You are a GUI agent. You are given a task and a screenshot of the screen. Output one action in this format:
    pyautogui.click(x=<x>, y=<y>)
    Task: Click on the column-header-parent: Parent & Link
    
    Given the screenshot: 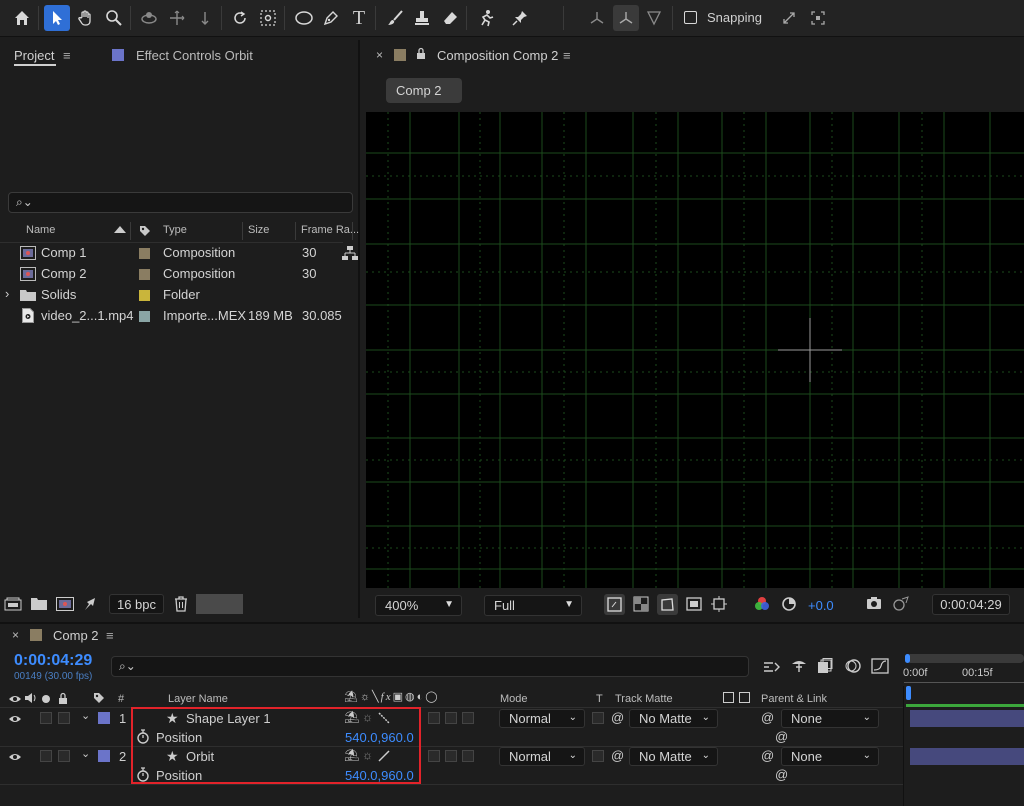 What is the action you would take?
    pyautogui.click(x=794, y=699)
    